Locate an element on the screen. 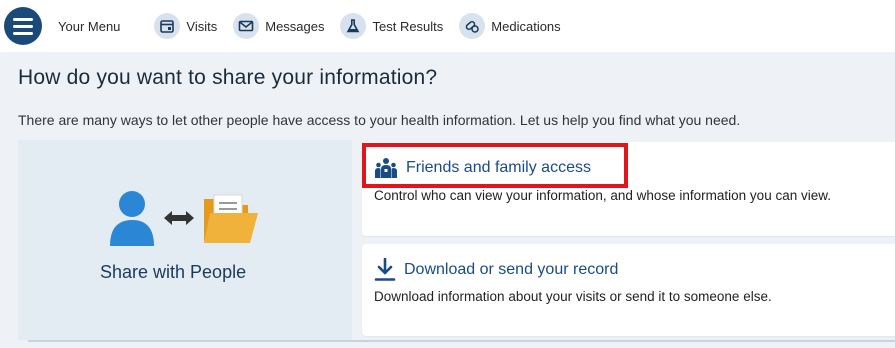  download-send-record-title: Download or send your record is located at coordinates (511, 269).